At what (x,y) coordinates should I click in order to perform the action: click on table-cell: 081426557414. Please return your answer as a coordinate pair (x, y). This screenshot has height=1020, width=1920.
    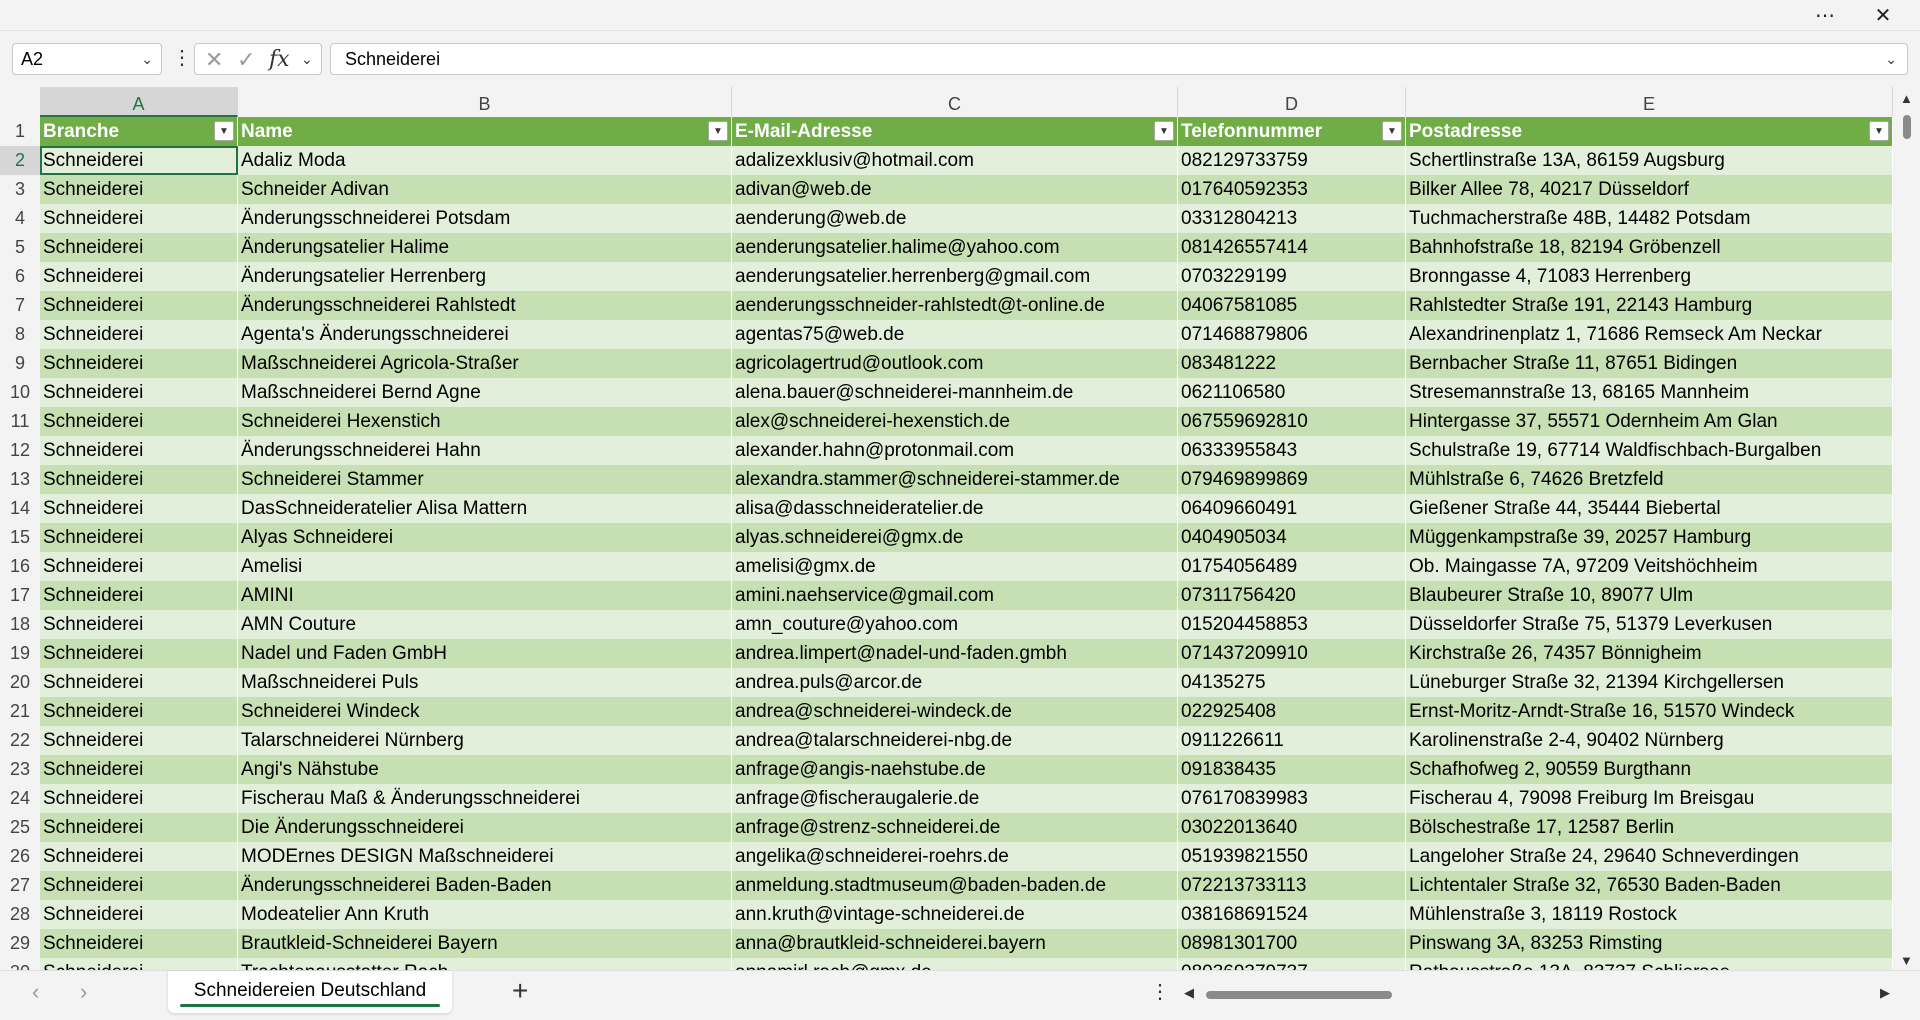
    Looking at the image, I should click on (1292, 247).